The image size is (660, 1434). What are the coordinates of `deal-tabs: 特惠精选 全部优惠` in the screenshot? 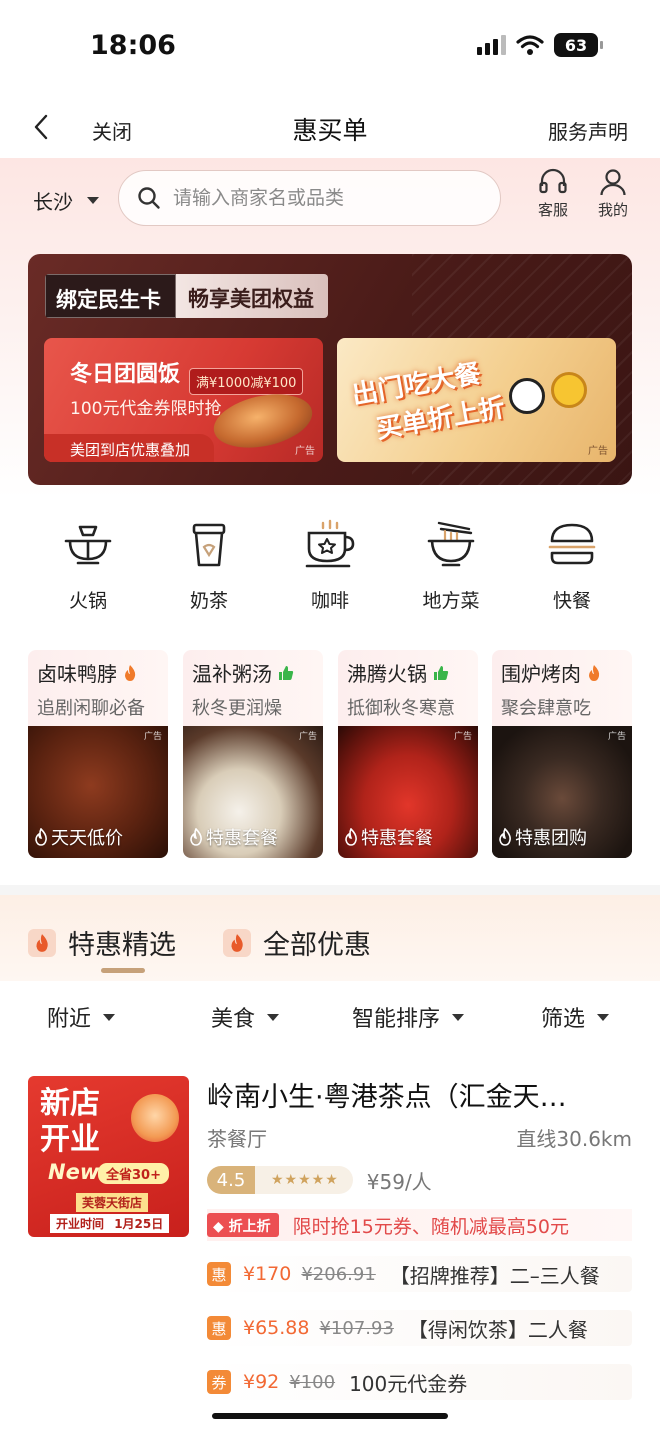 It's located at (330, 938).